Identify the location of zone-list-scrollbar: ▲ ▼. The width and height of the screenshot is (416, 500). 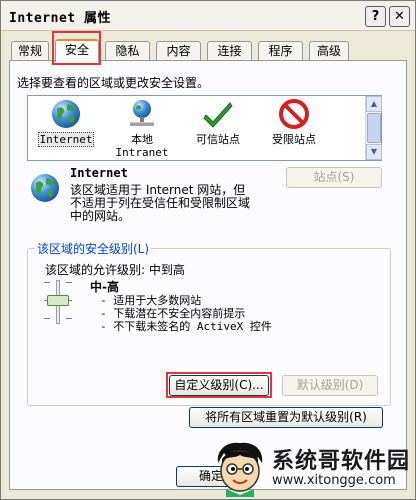
(373, 128).